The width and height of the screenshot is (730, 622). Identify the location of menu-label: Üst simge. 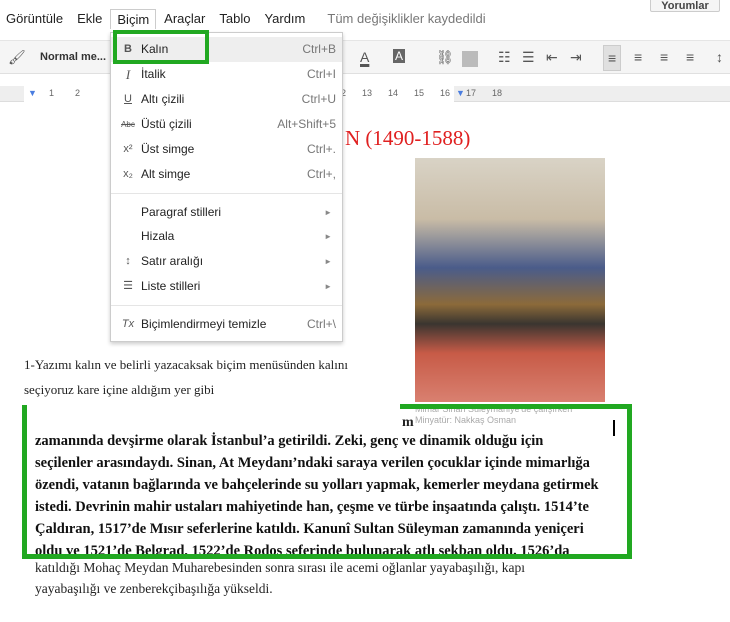
(168, 149).